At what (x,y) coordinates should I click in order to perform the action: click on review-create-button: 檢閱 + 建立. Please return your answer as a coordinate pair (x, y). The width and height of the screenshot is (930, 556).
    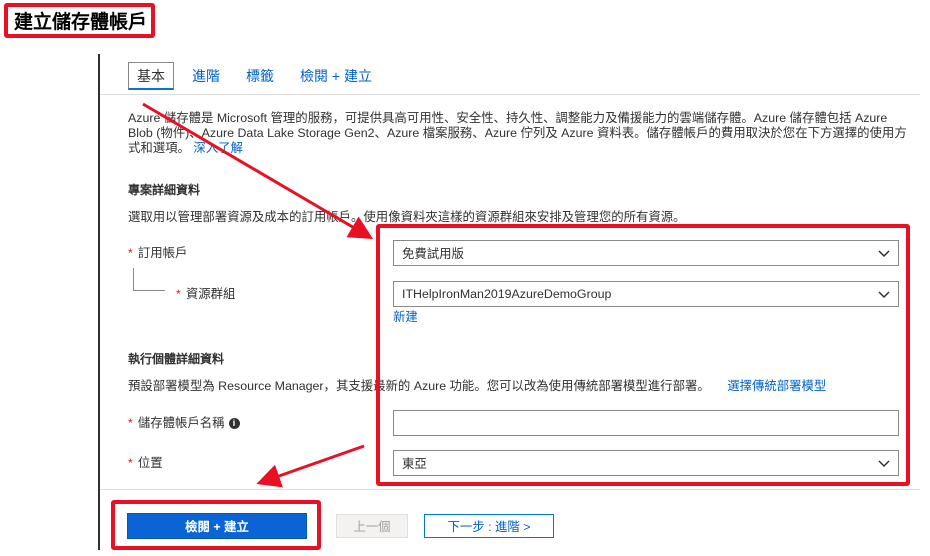
    Looking at the image, I should click on (217, 526).